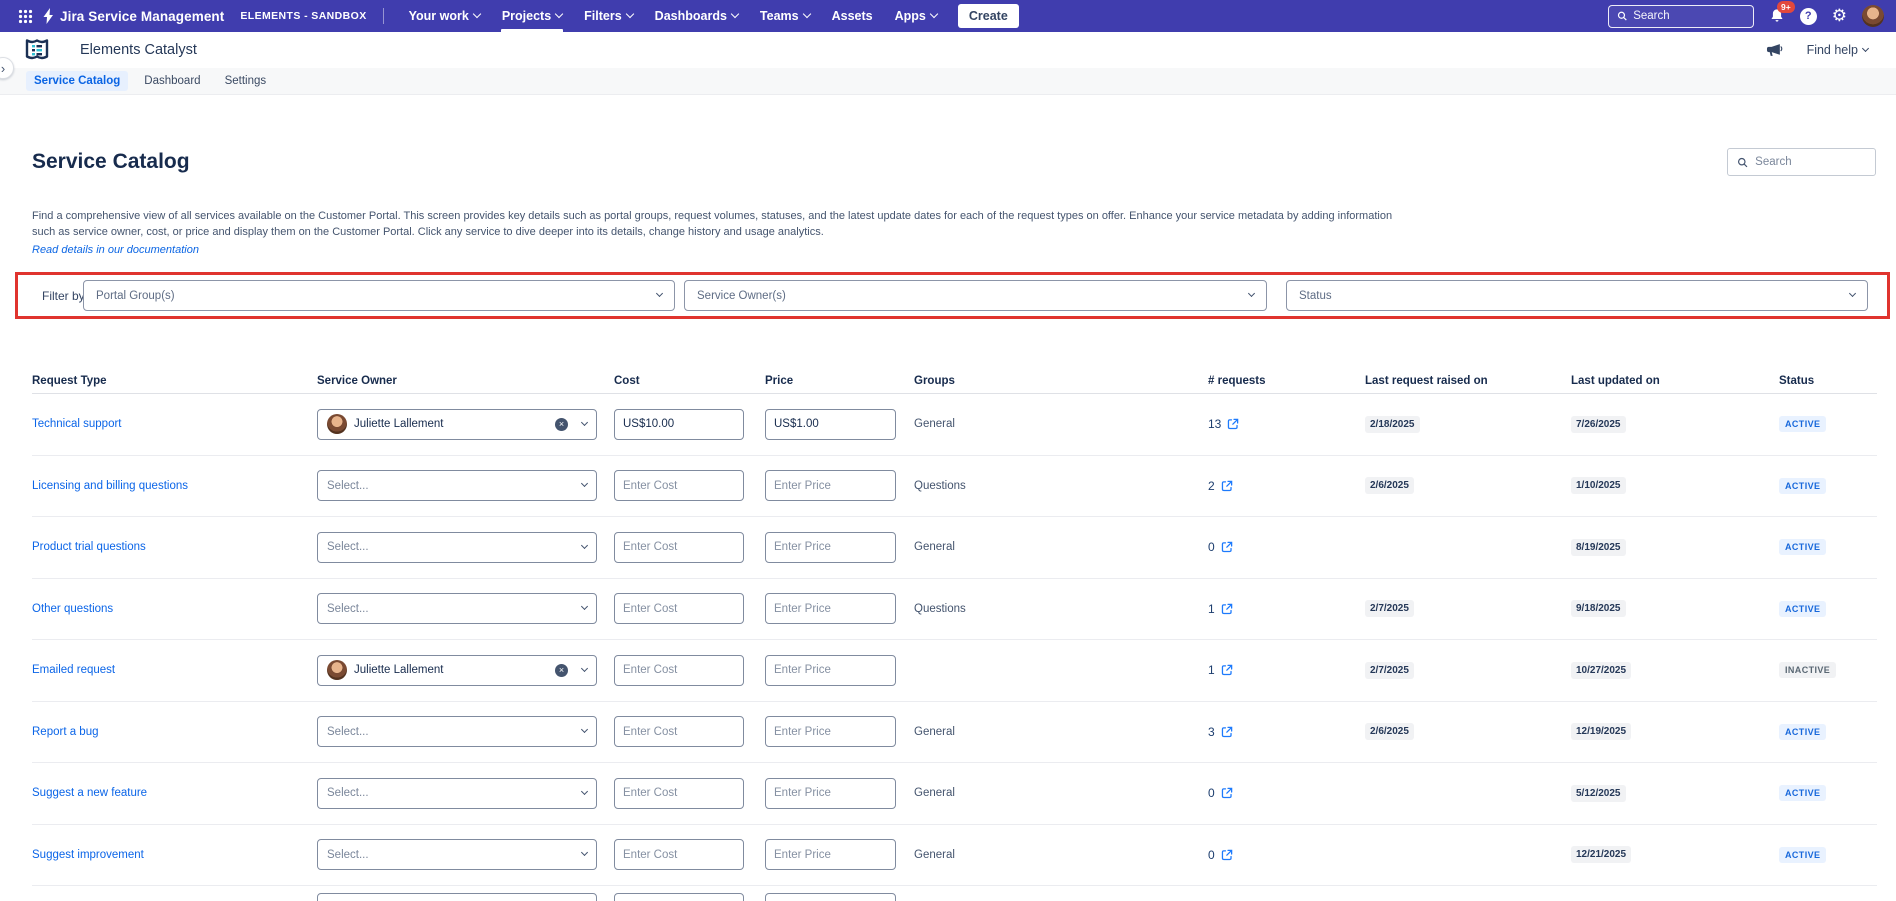  I want to click on notifications-button: 9+, so click(1782, 12).